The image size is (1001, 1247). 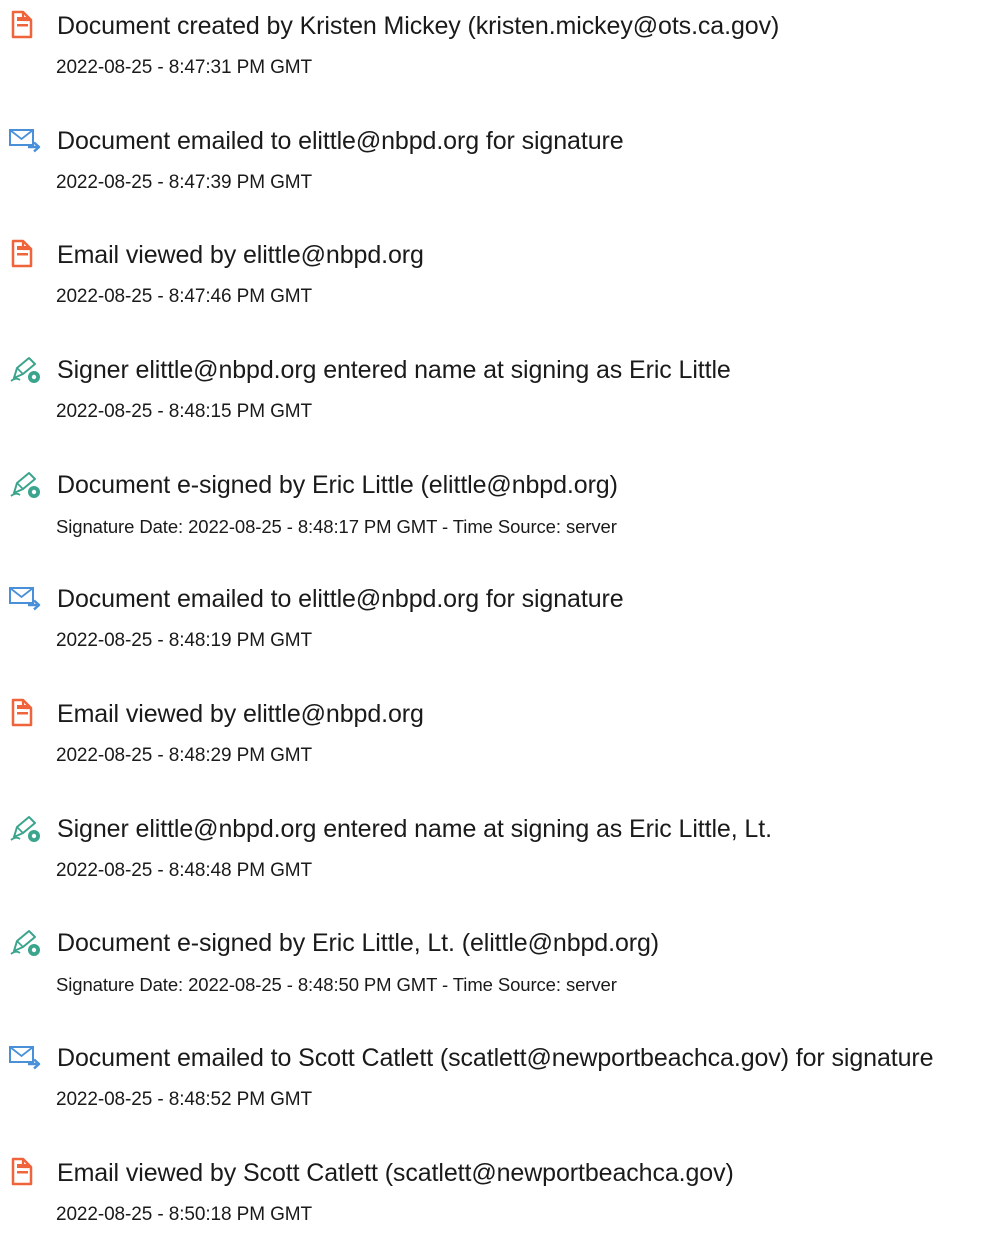 What do you see at coordinates (184, 1214) in the screenshot?
I see `event-timestamp: 2022-08-25 - 8:50:18 PM GMT` at bounding box center [184, 1214].